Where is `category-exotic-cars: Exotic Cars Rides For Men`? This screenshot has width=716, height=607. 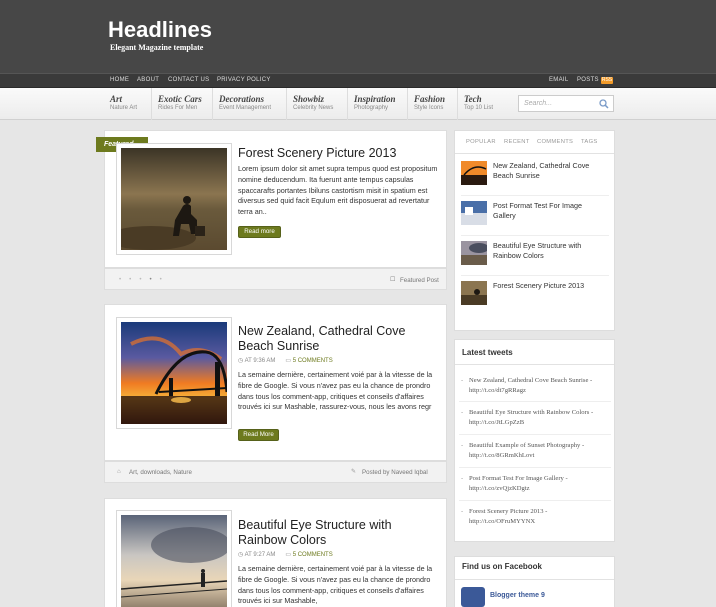
category-exotic-cars: Exotic Cars Rides For Men is located at coordinates (182, 104).